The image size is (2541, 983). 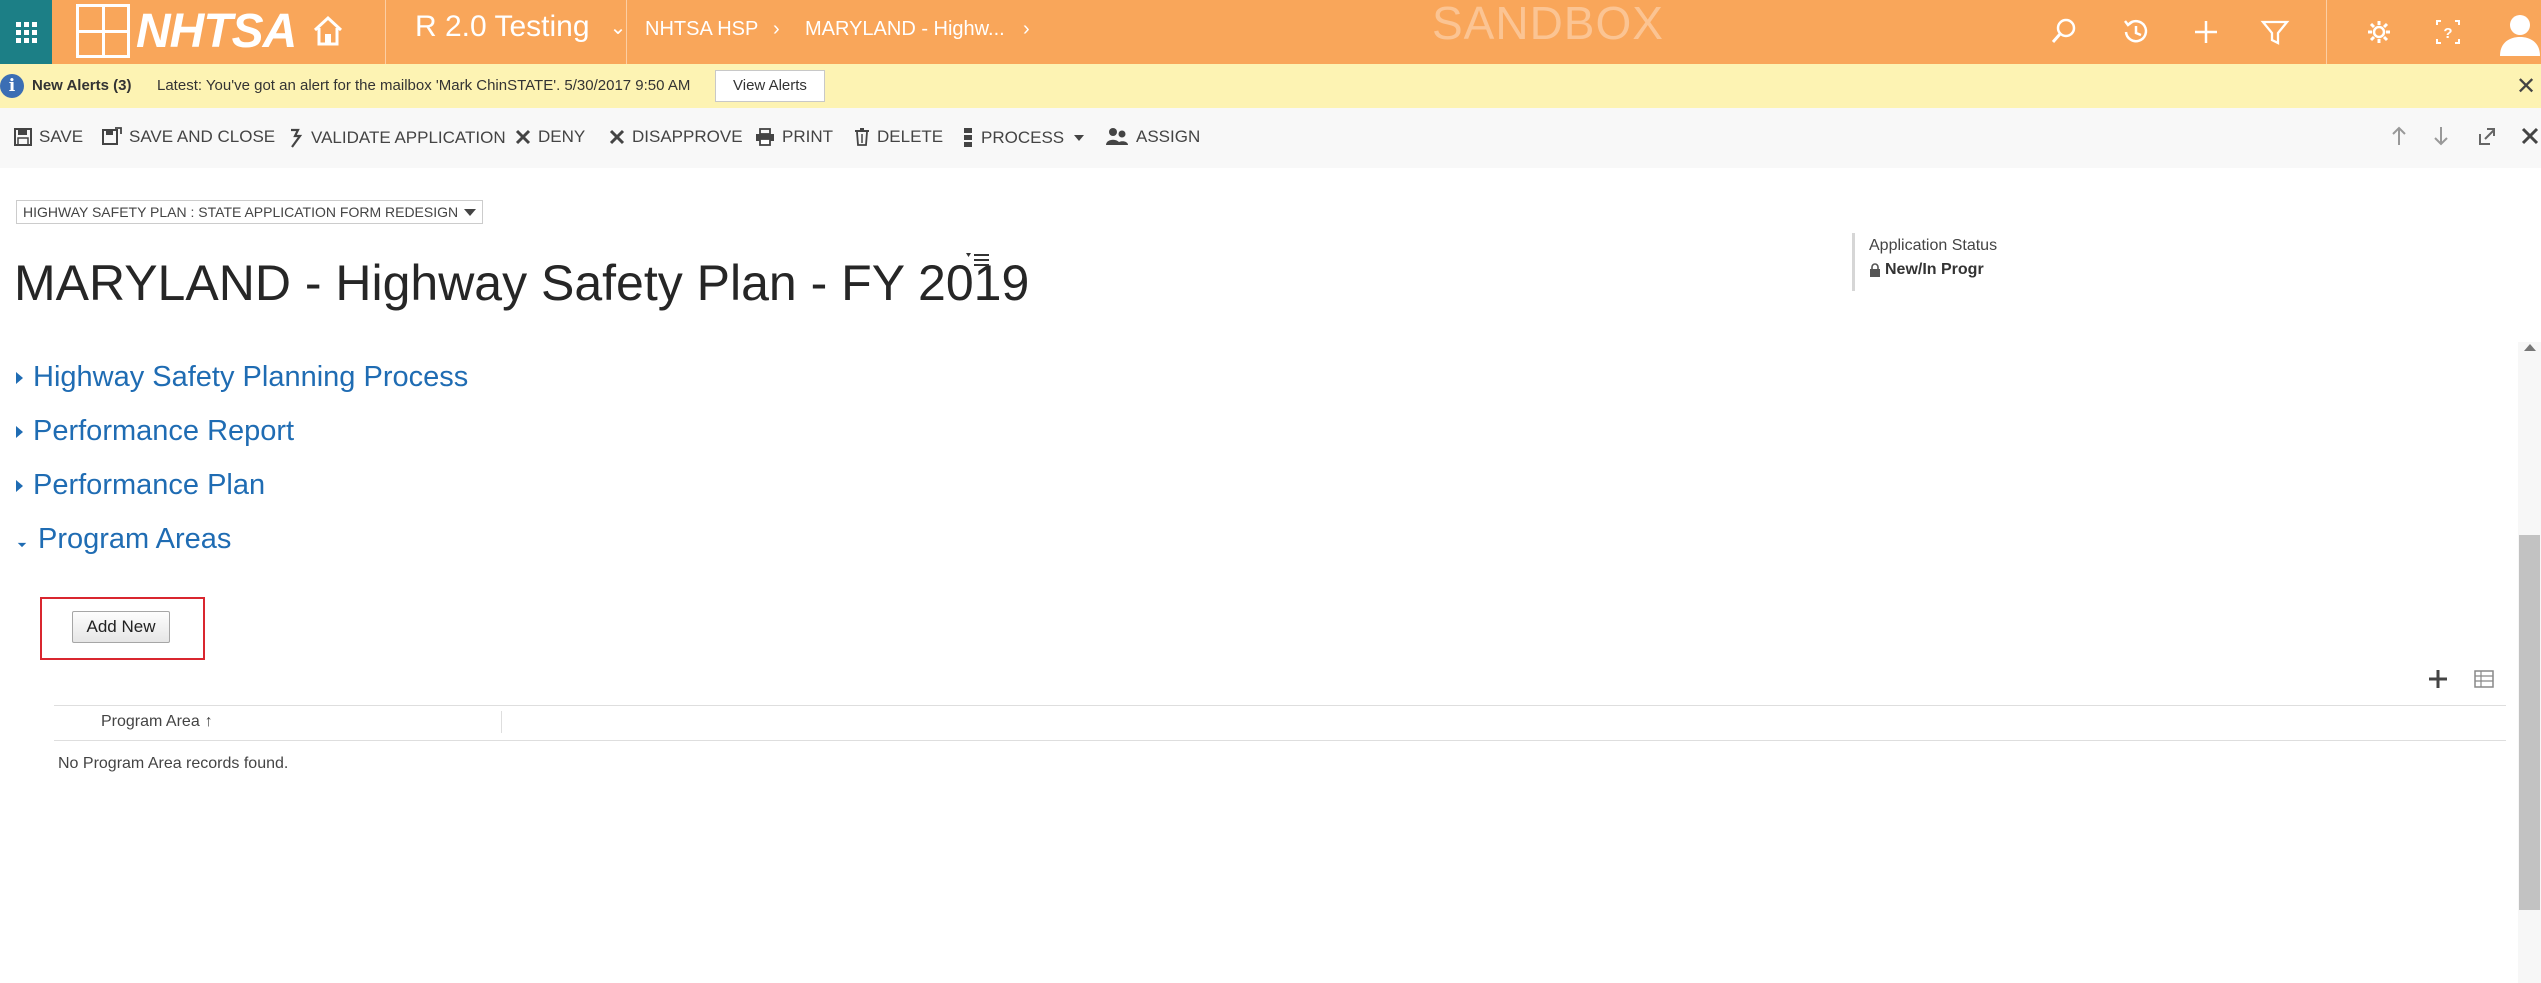 What do you see at coordinates (1933, 245) in the screenshot?
I see `application-status-label: Application Status` at bounding box center [1933, 245].